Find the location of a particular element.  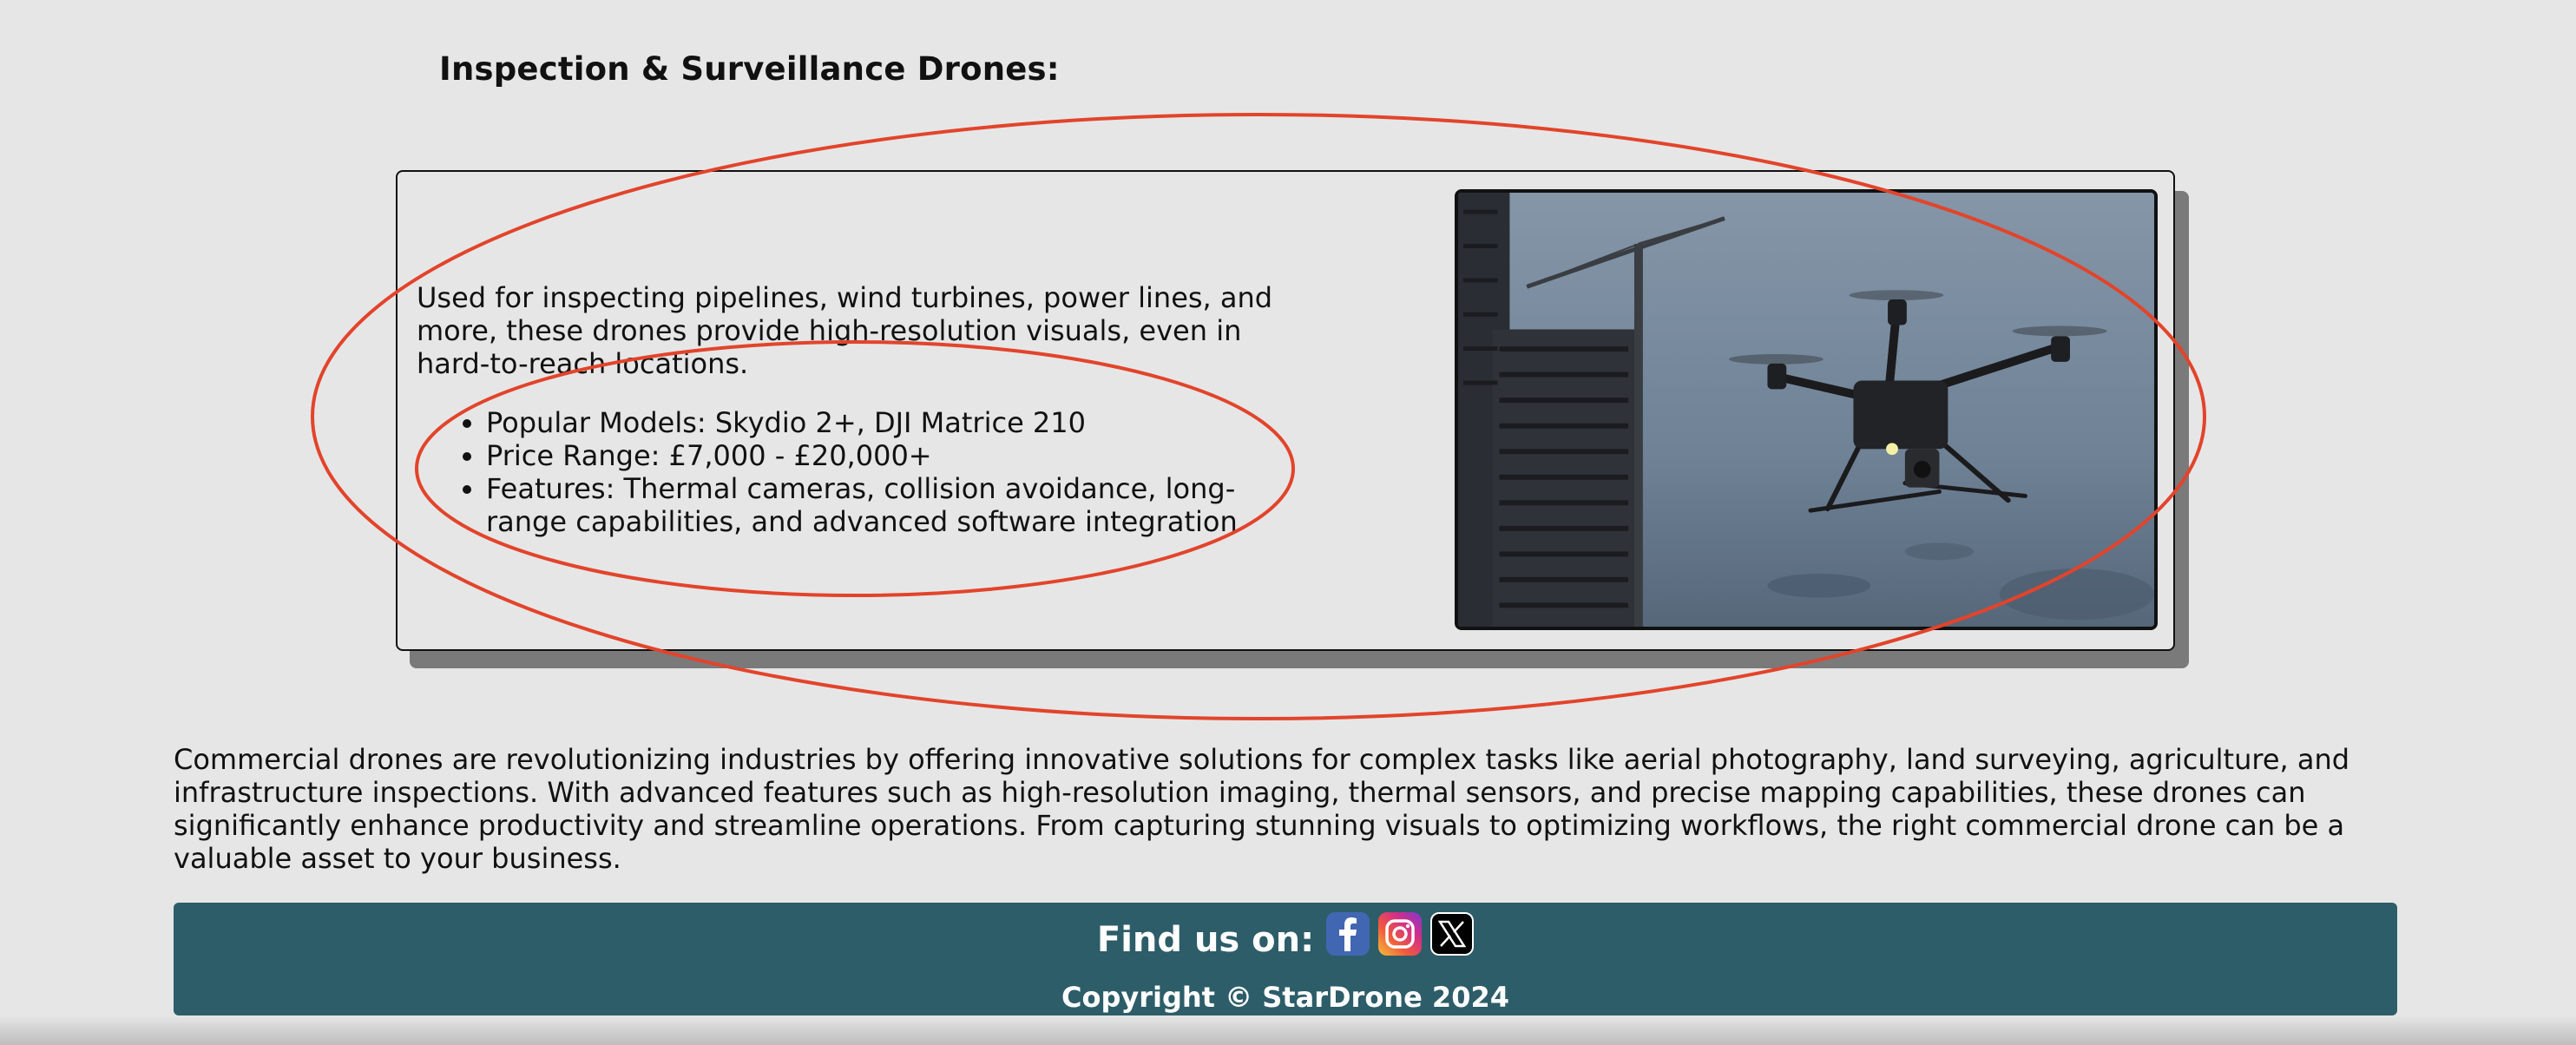

facebook-glyph is located at coordinates (1348, 934).